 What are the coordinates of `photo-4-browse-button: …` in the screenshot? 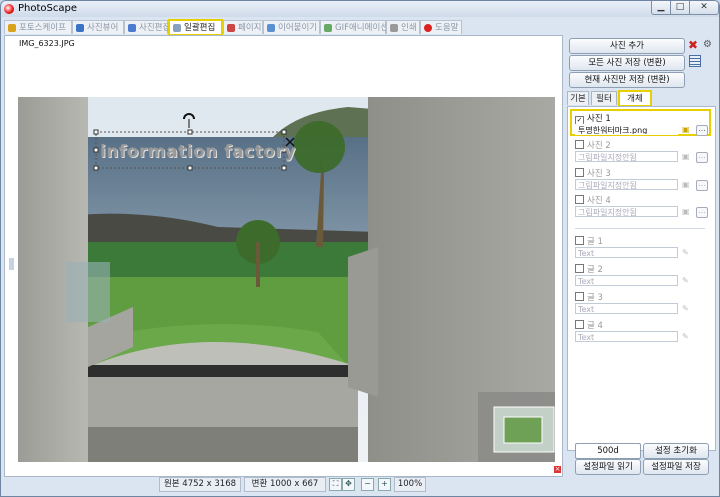 It's located at (702, 212).